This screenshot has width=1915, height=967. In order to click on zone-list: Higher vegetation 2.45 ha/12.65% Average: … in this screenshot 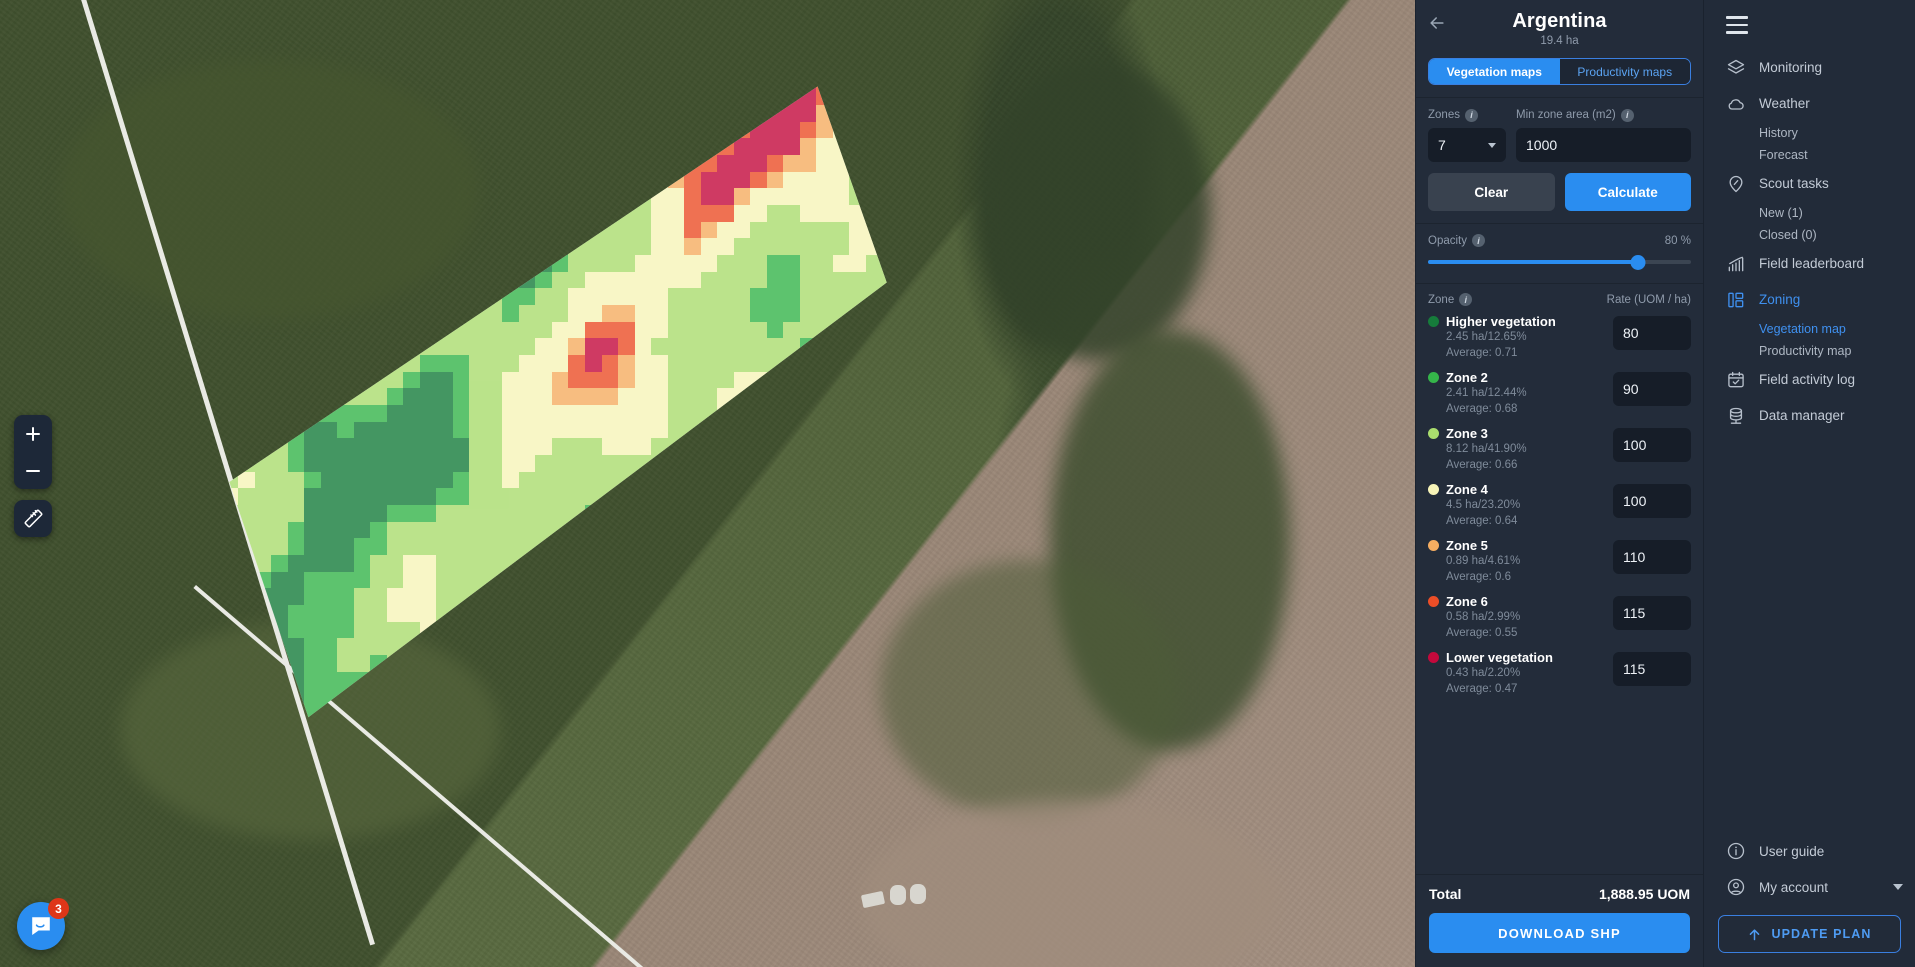, I will do `click(1559, 592)`.